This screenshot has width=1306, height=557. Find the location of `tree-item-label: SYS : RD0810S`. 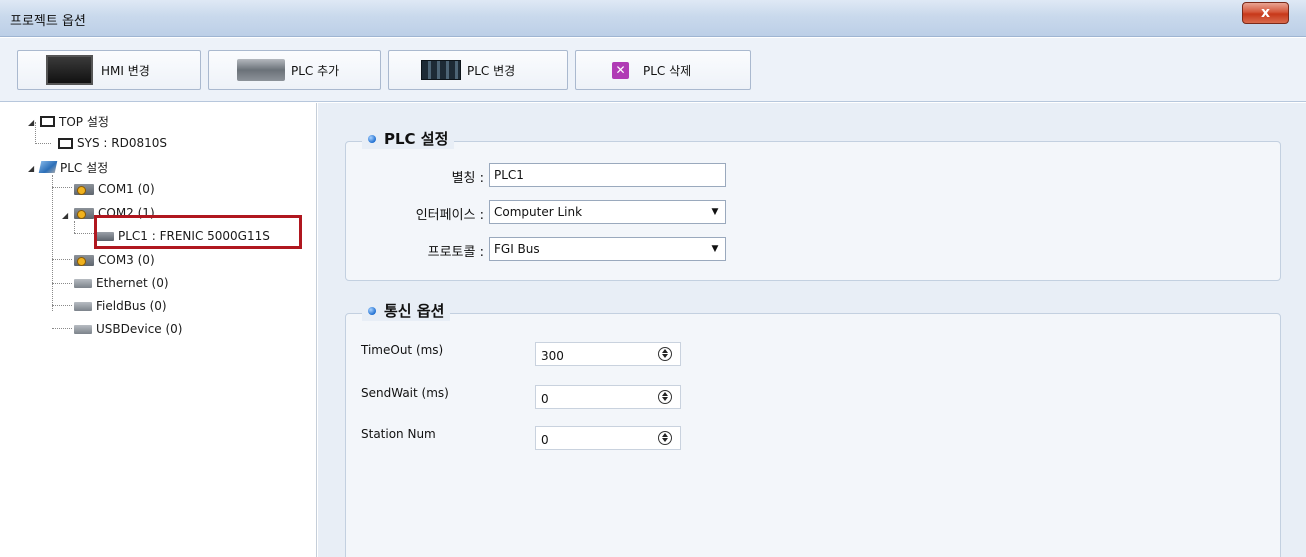

tree-item-label: SYS : RD0810S is located at coordinates (122, 143).